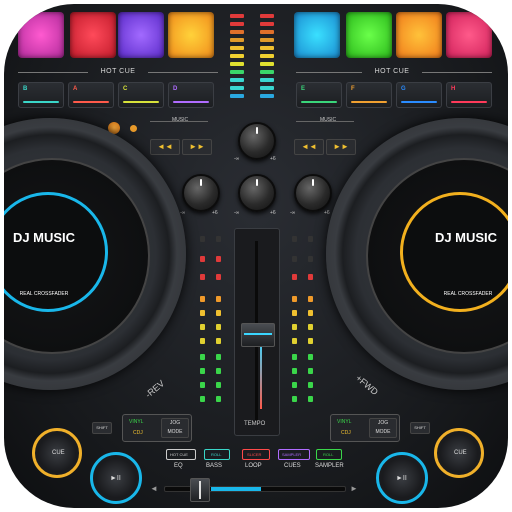 The width and height of the screenshot is (512, 512). I want to click on tempo-fader-handle, so click(258, 335).